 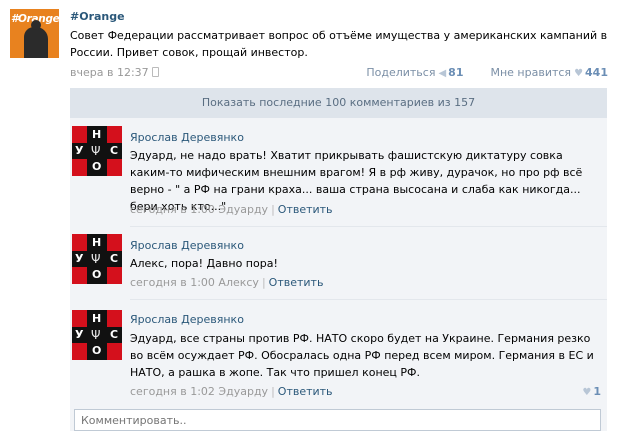 I want to click on share-button: Поделиться ◀ 81, so click(x=416, y=72).